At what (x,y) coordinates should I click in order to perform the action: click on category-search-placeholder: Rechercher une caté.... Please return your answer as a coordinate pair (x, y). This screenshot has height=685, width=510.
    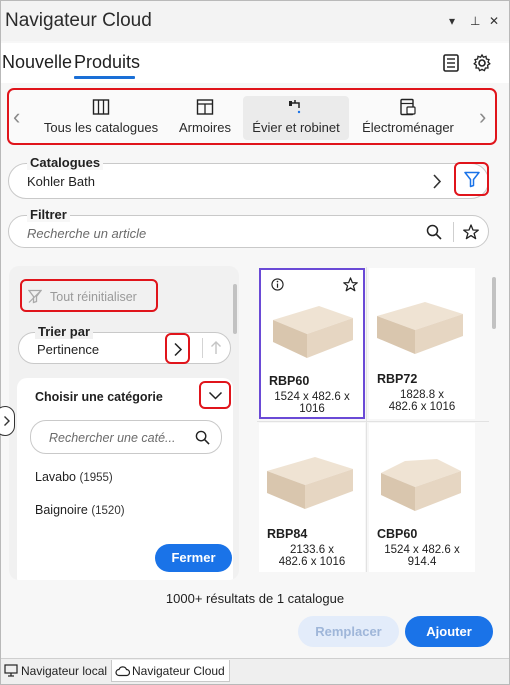
    Looking at the image, I should click on (112, 438).